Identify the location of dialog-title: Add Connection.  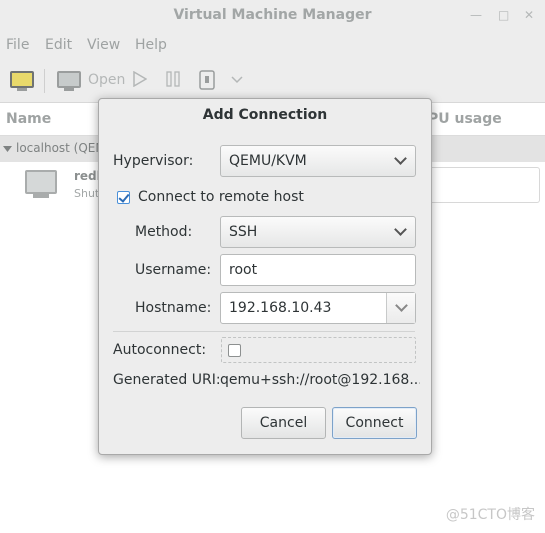
(265, 115).